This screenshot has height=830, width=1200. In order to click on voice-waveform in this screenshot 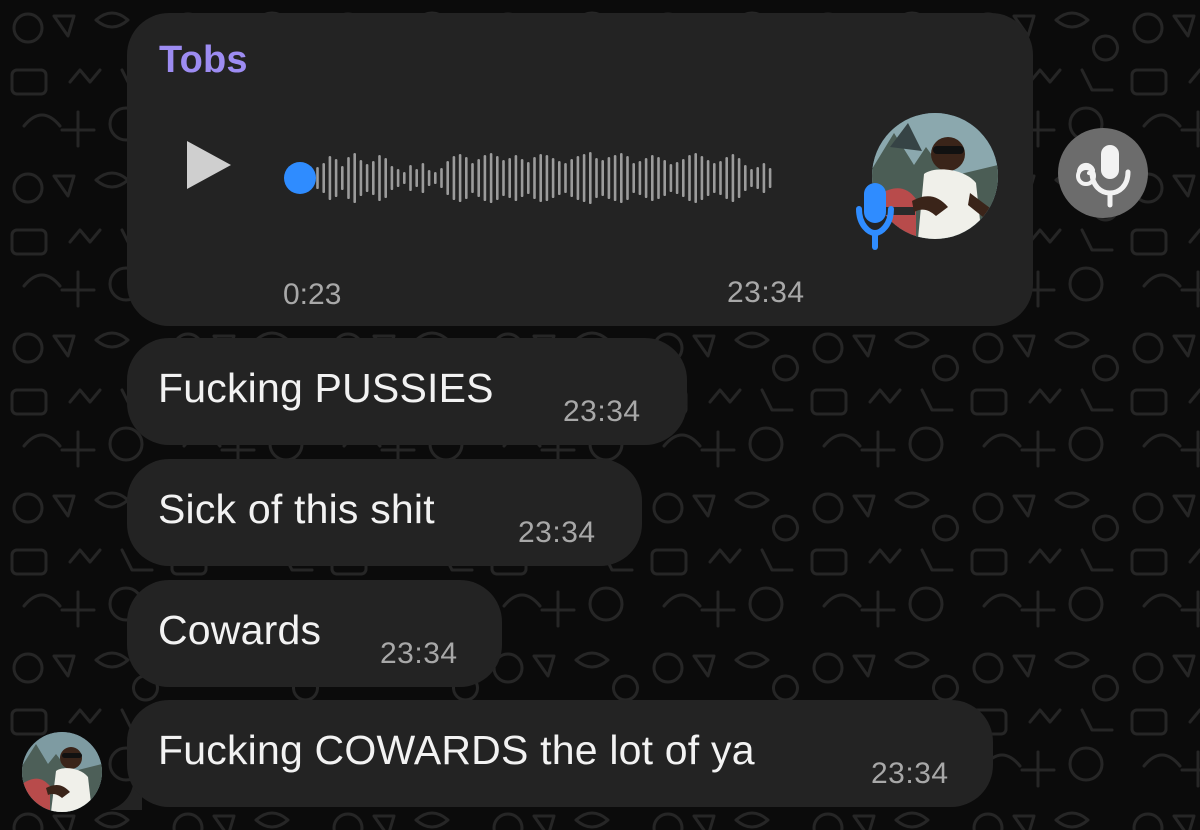, I will do `click(552, 178)`.